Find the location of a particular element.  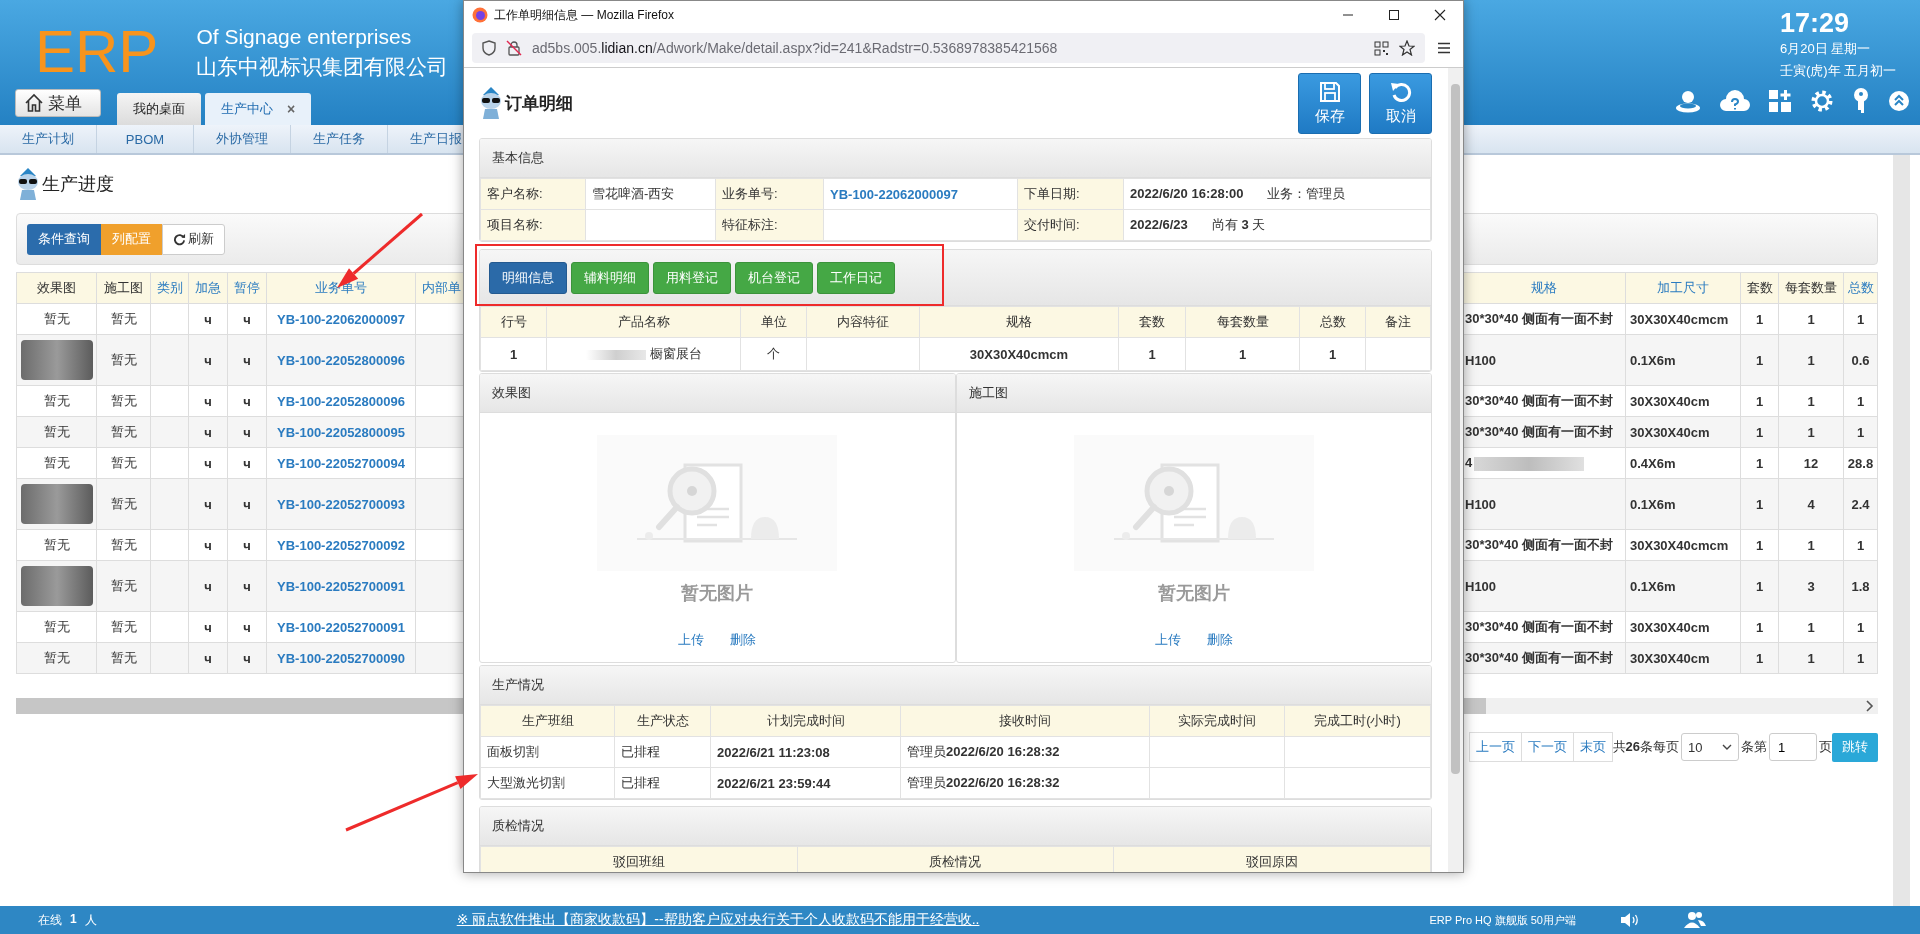

address-bar: ad5bs.005.lidian.cn/Adwork/Make/detail.aspx?id=241&Radstr=0.5368978385421568 is located at coordinates (948, 48).